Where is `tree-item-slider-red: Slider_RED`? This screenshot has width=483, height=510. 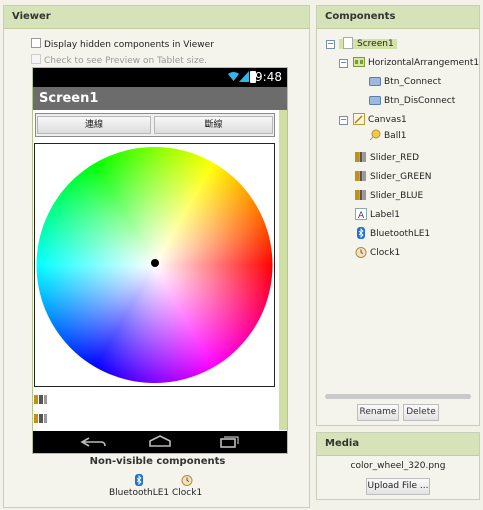
tree-item-slider-red: Slider_RED is located at coordinates (387, 158).